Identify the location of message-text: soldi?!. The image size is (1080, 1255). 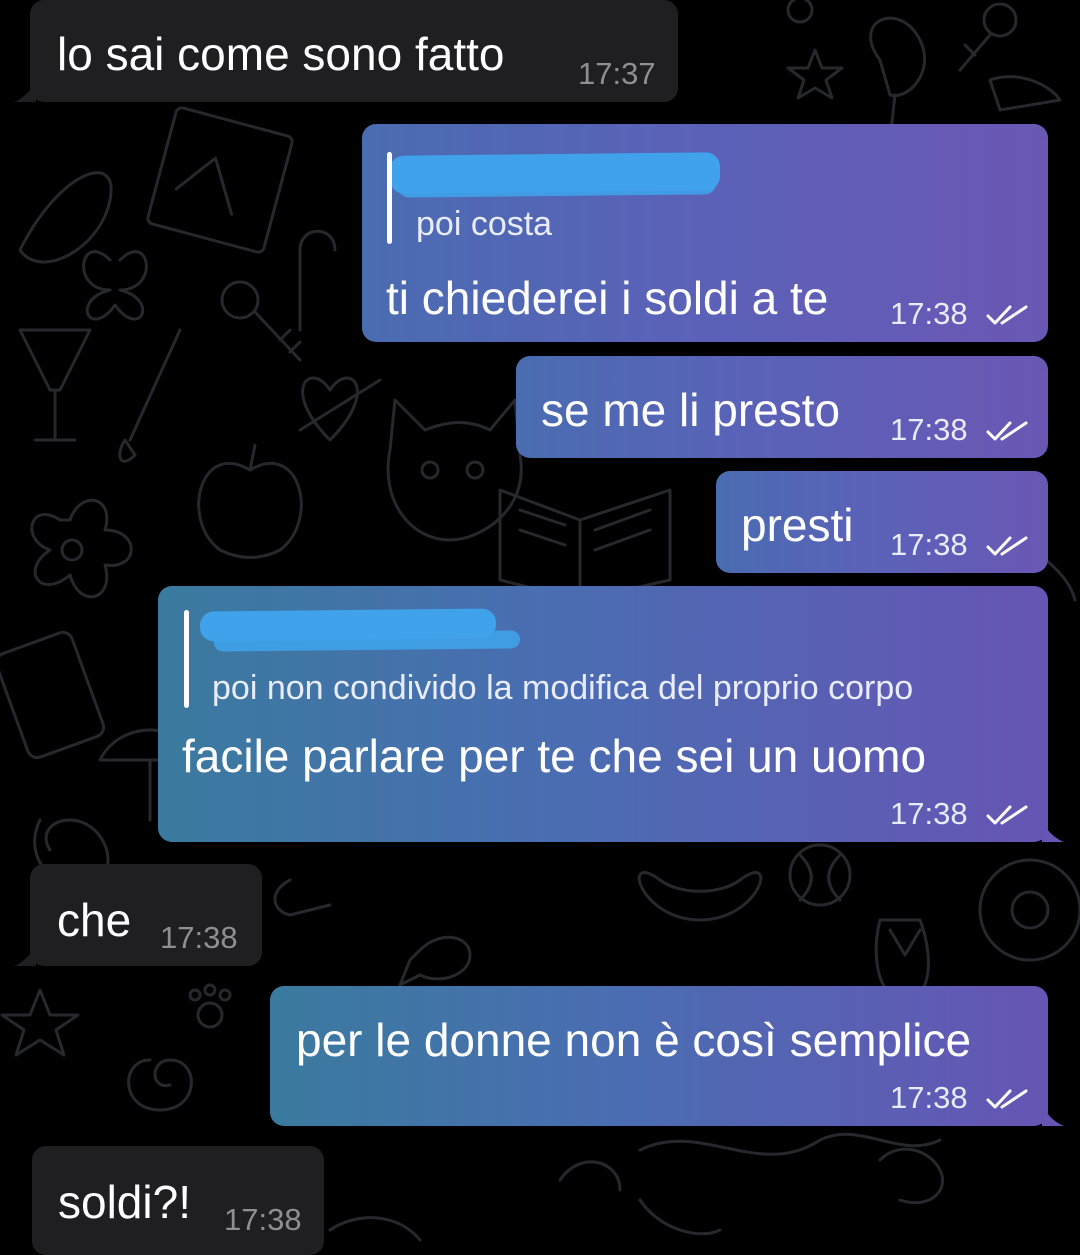
(124, 1202).